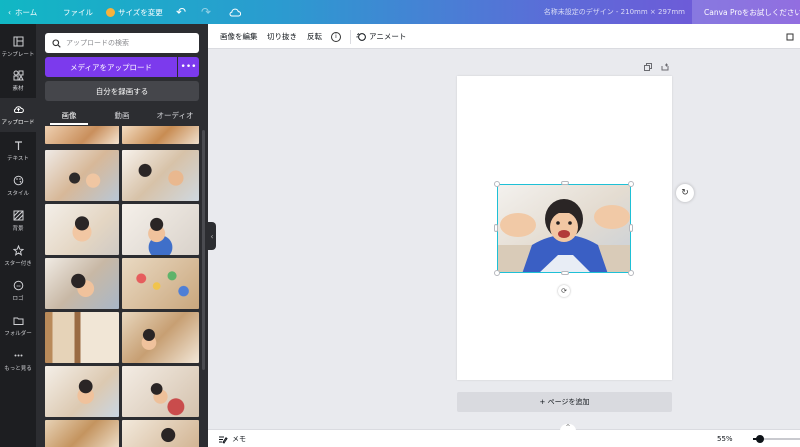  Describe the element at coordinates (18, 264) in the screenshot. I see `rail-label: スター付き` at that location.